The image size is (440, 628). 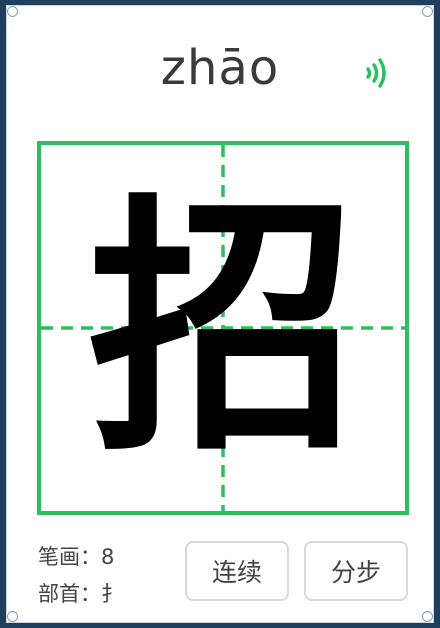 What do you see at coordinates (12, 11) in the screenshot?
I see `resize-handle-top-left` at bounding box center [12, 11].